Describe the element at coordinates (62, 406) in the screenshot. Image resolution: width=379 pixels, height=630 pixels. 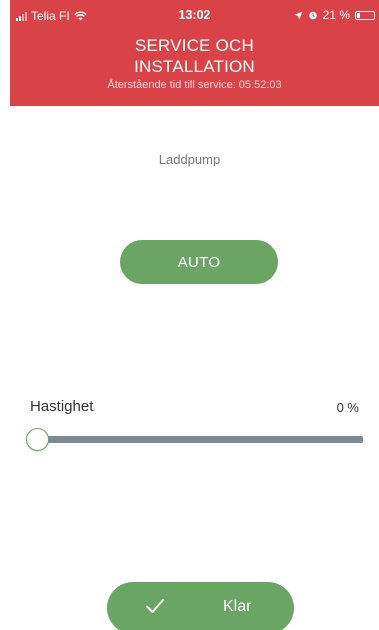
I see `speed-label: Hastighet` at that location.